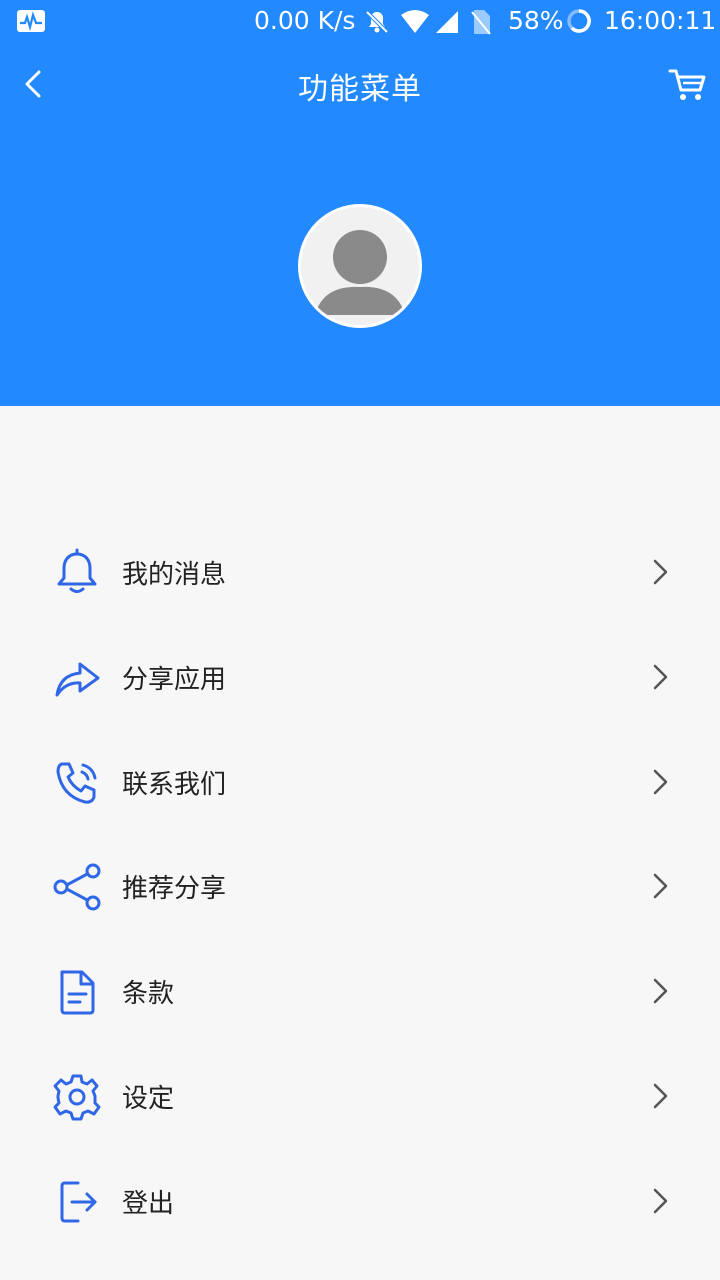 This screenshot has width=720, height=1280. I want to click on wifi-icon, so click(415, 21).